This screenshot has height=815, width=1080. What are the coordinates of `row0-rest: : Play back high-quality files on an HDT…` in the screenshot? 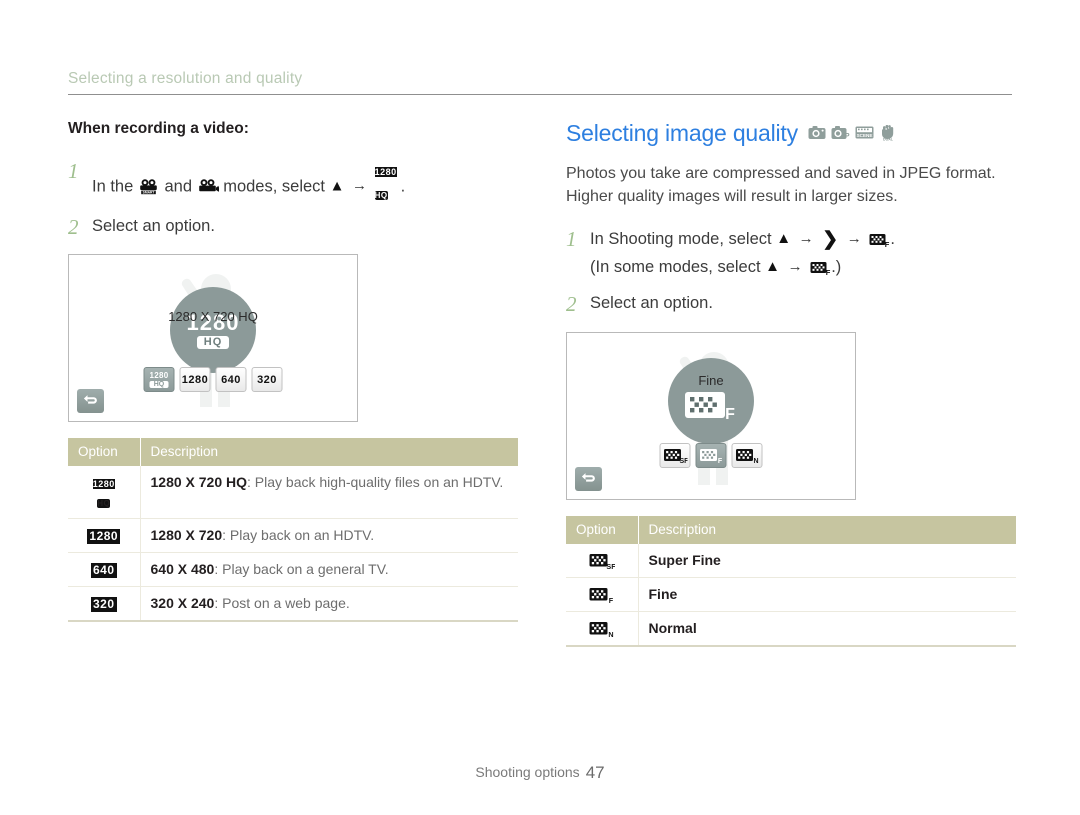 It's located at (375, 482).